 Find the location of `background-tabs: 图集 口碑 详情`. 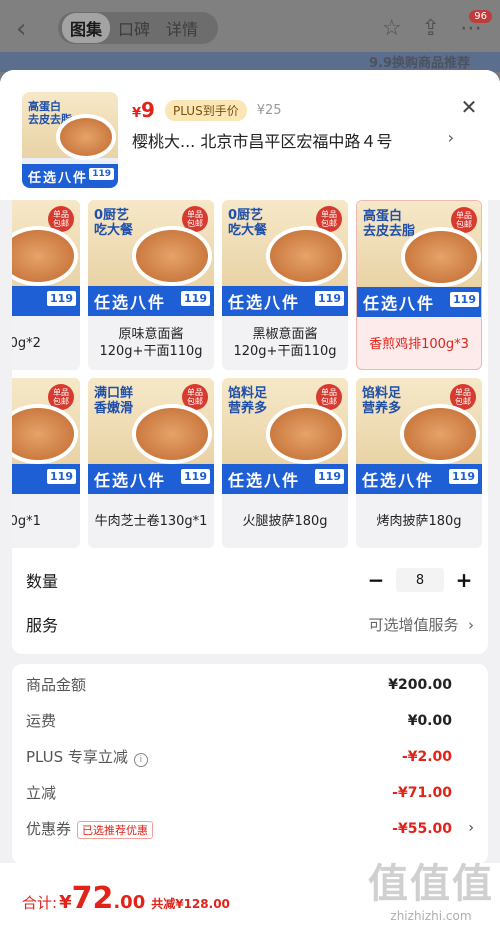

background-tabs: 图集 口碑 详情 is located at coordinates (138, 28).